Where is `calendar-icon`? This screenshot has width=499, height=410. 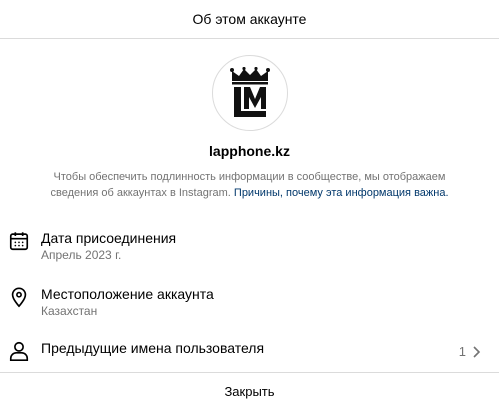
calendar-icon is located at coordinates (19, 241).